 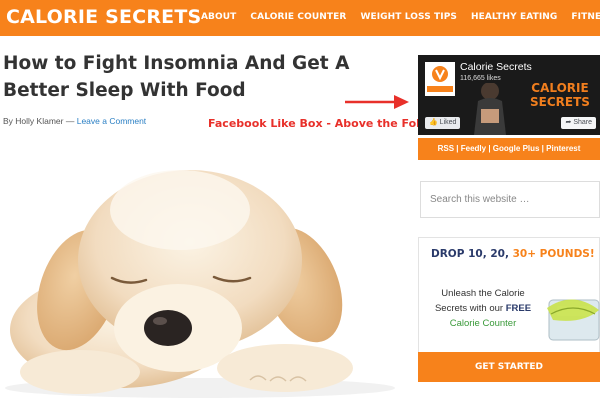 I want to click on social-links-bar: RSS | Feedly | Google Plus | Pinterest, so click(x=509, y=149).